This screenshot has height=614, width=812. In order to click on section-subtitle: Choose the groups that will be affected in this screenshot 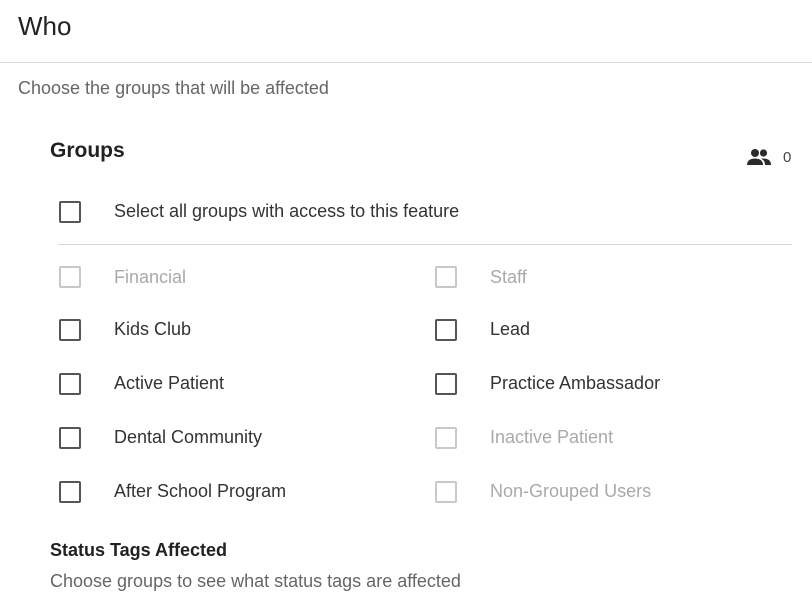, I will do `click(173, 88)`.